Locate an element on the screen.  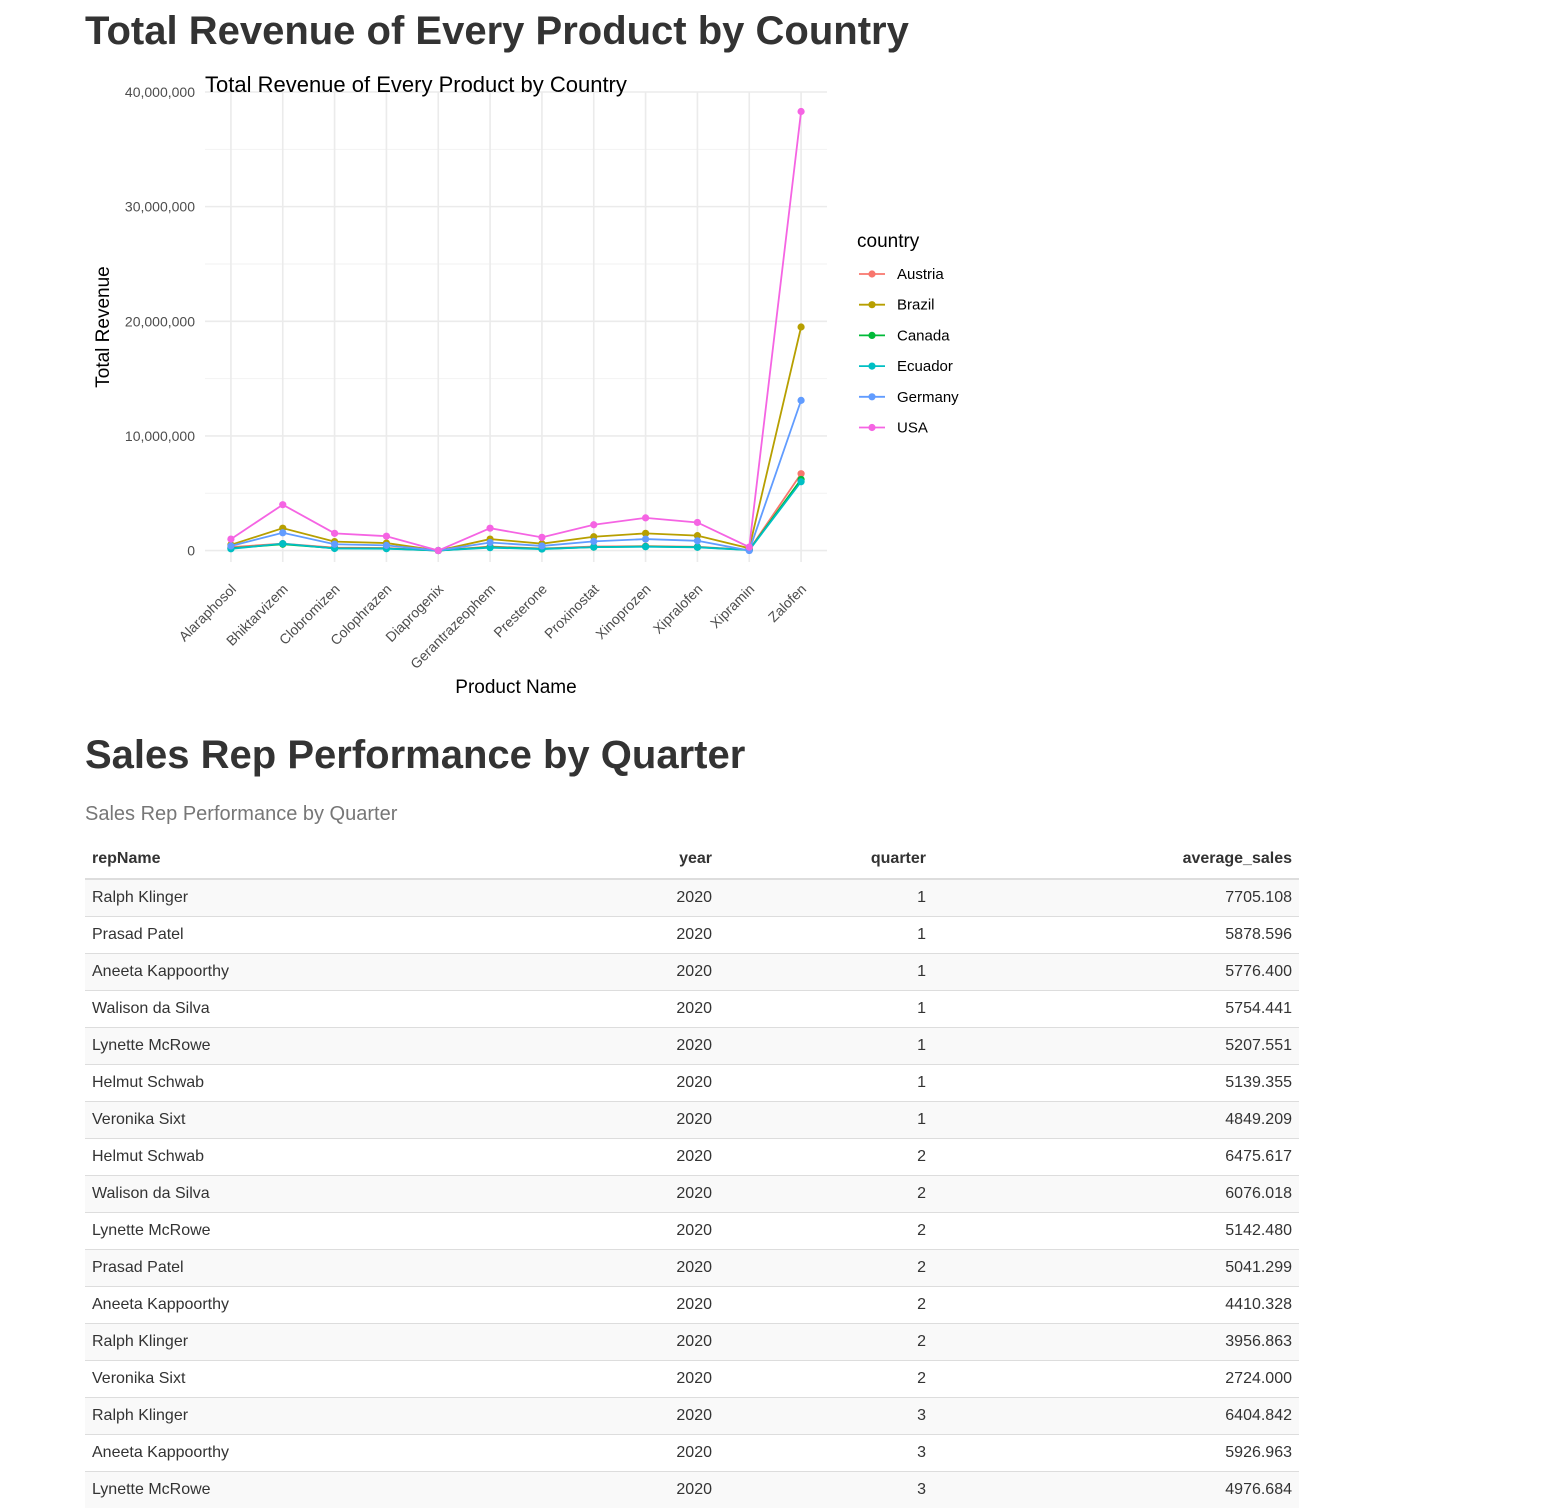
y-tick-label: 40,000,000 is located at coordinates (160, 92).